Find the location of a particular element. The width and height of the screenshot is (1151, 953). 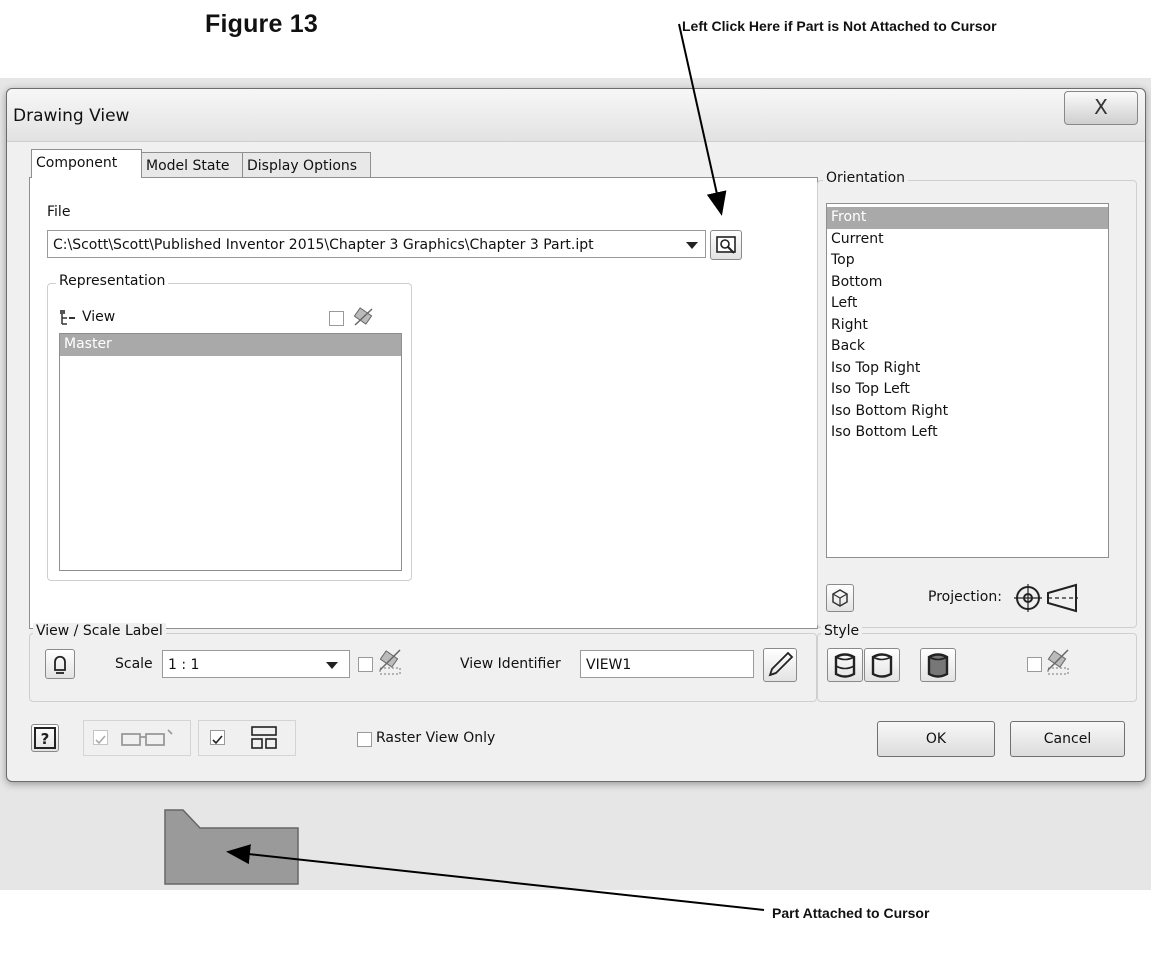

change-view-orientation-button is located at coordinates (840, 598).